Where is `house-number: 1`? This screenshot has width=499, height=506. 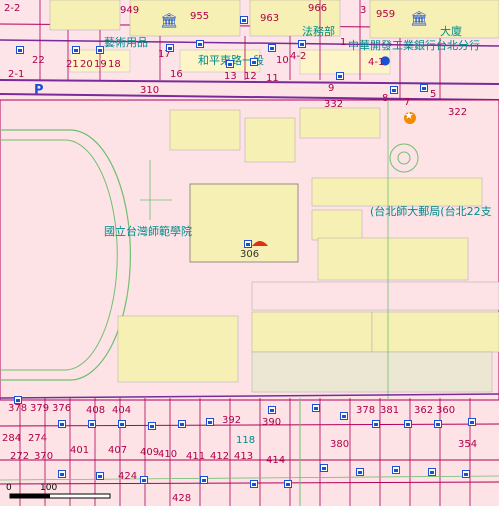
house-number: 1 is located at coordinates (343, 42).